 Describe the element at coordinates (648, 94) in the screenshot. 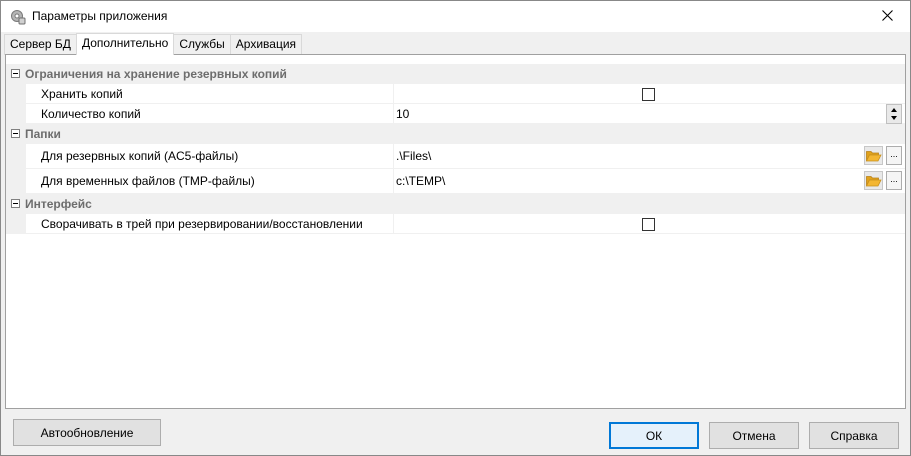

I see `keep-copies-checkbox` at that location.